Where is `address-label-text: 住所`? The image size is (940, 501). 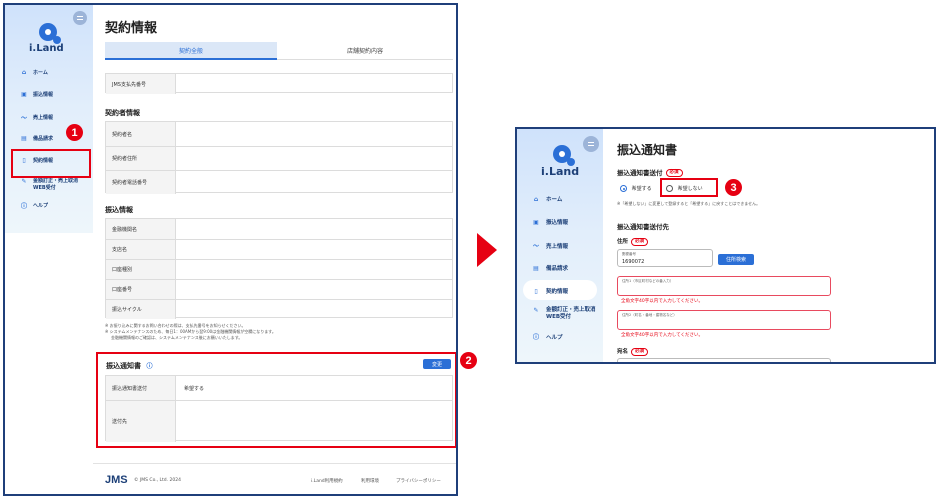
address-label-text: 住所 is located at coordinates (623, 242).